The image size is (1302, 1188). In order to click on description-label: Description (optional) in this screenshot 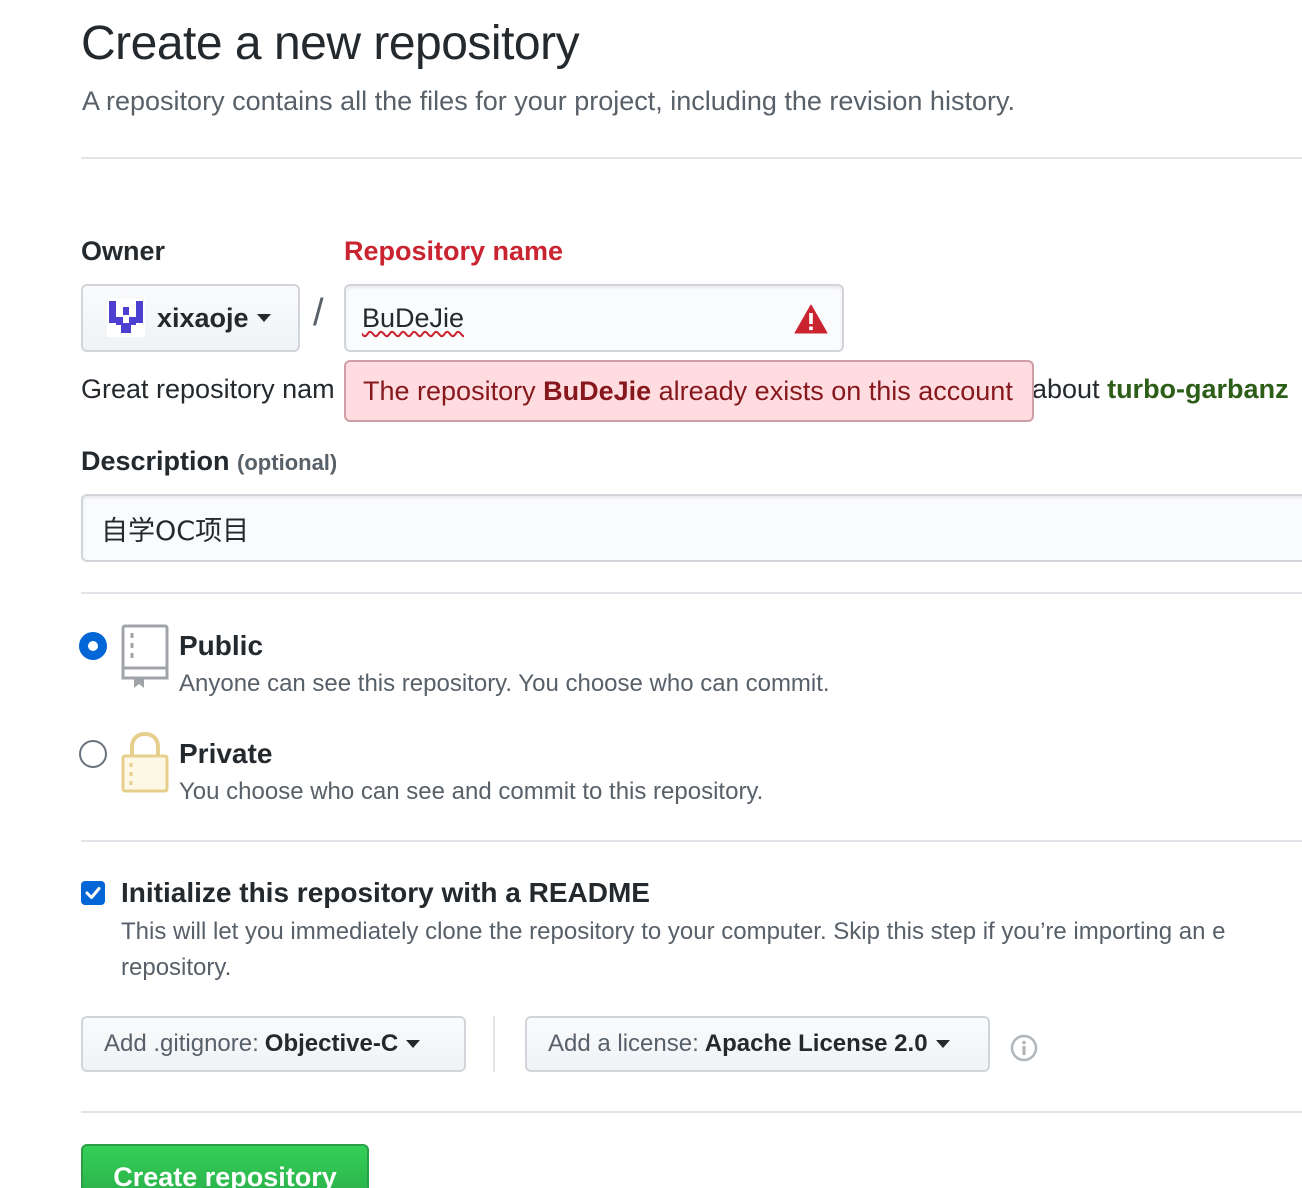, I will do `click(209, 461)`.